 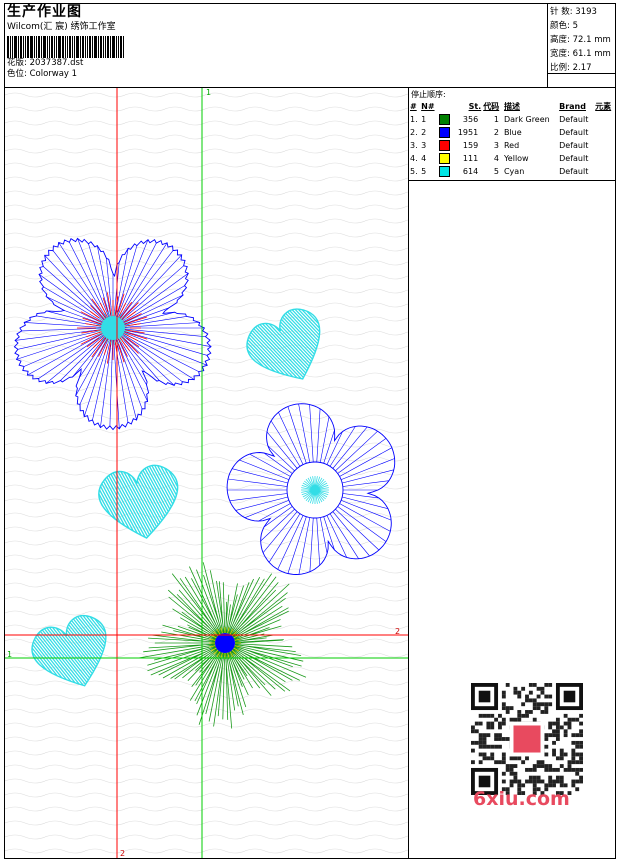 I want to click on table-header-row: # N# St. 代码 描述 Brand 元素, so click(x=512, y=107).